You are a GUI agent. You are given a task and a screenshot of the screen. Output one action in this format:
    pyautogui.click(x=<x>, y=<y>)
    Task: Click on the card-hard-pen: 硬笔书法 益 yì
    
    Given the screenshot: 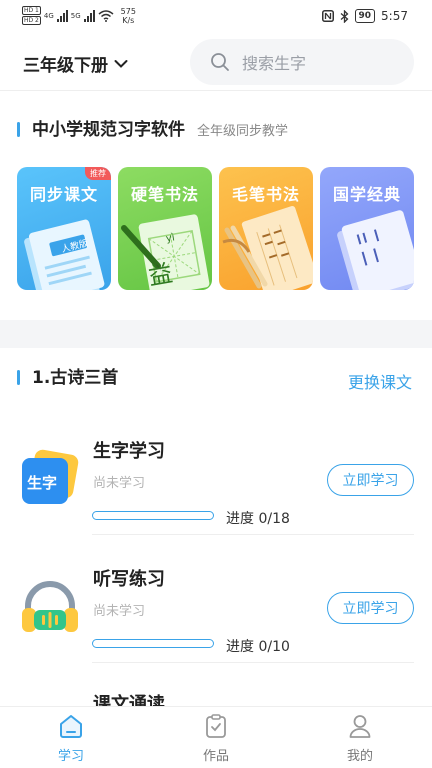 What is the action you would take?
    pyautogui.click(x=165, y=228)
    